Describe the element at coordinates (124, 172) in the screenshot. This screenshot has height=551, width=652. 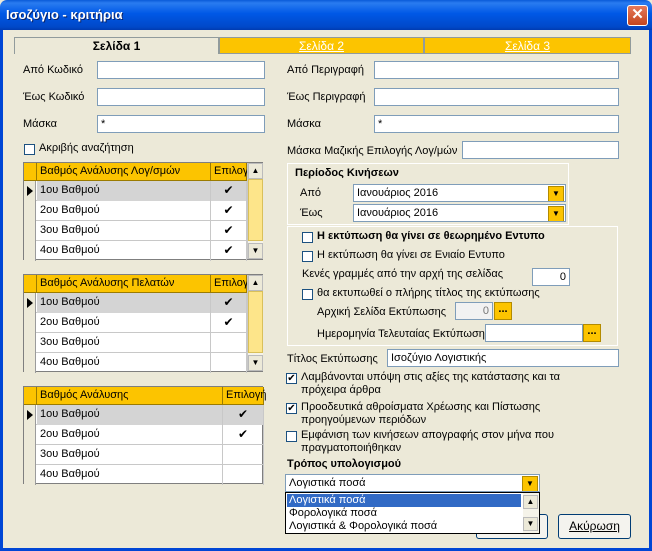
I see `grid-header-levels: Βαθμός Ανάλυσης Λογ/σμών` at that location.